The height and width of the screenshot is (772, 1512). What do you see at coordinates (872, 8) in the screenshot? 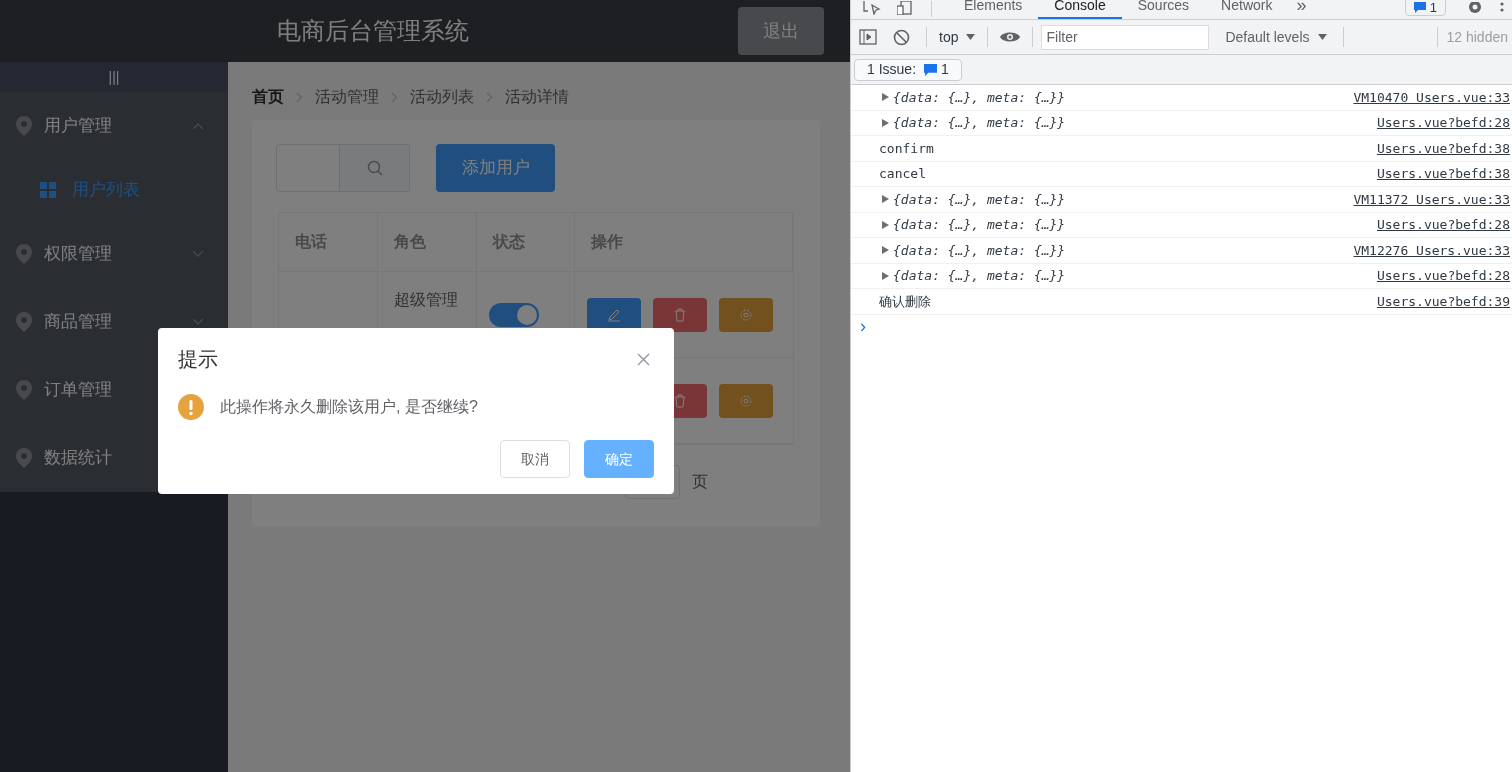
I see `inspect-icon` at bounding box center [872, 8].